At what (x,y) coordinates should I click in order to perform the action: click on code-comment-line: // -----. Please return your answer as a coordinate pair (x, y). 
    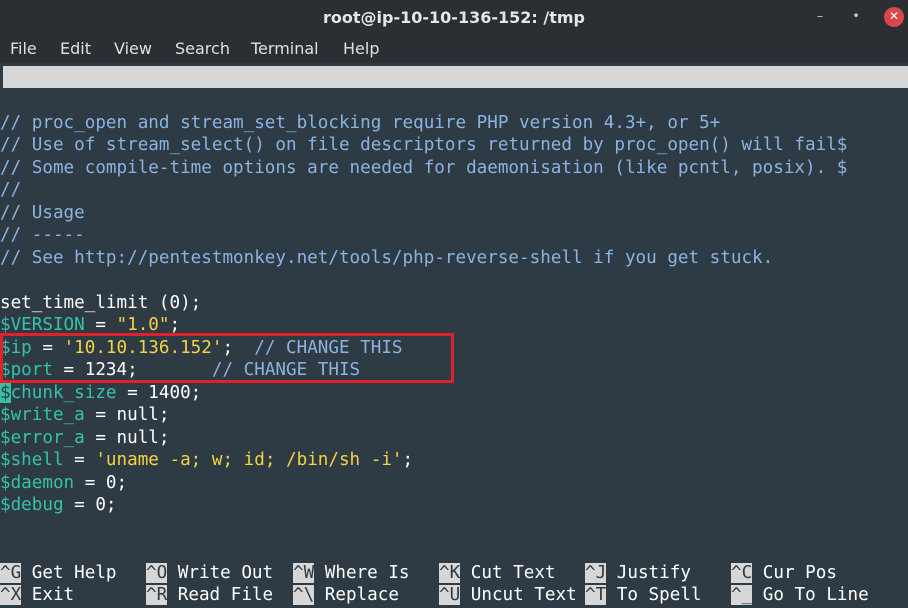
    Looking at the image, I should click on (42, 235).